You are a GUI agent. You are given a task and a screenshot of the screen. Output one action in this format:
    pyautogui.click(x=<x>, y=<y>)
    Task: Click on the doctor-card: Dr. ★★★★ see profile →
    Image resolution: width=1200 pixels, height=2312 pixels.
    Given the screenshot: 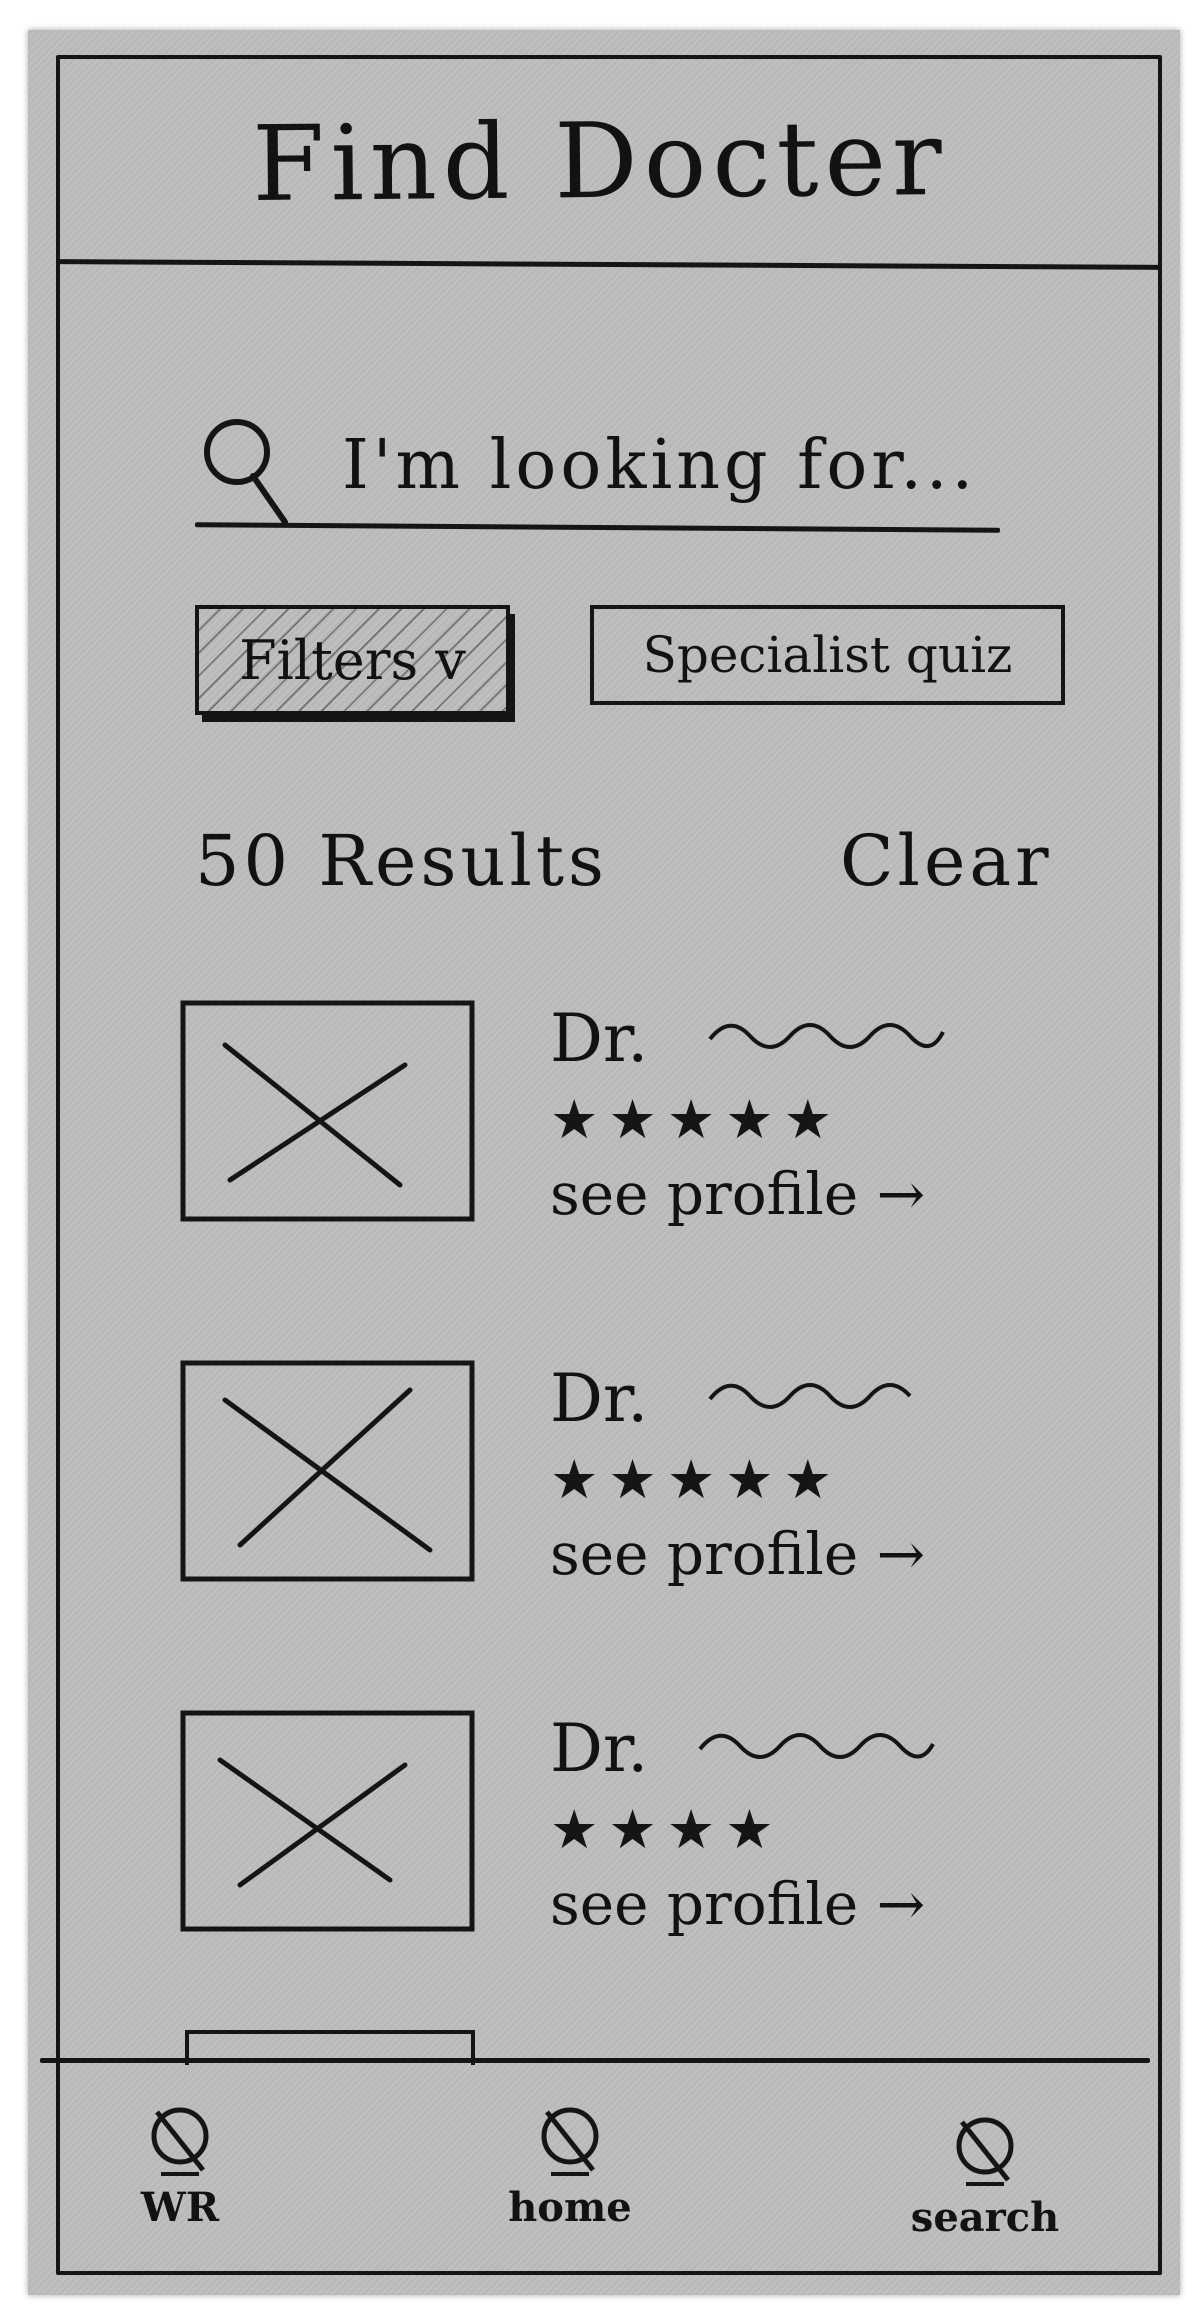 What is the action you would take?
    pyautogui.click(x=625, y=1830)
    